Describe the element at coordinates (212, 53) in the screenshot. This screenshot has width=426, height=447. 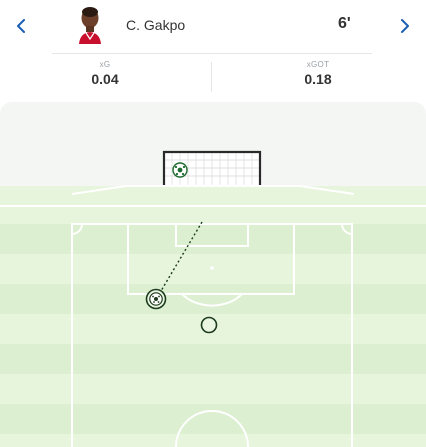
I see `header-divider` at that location.